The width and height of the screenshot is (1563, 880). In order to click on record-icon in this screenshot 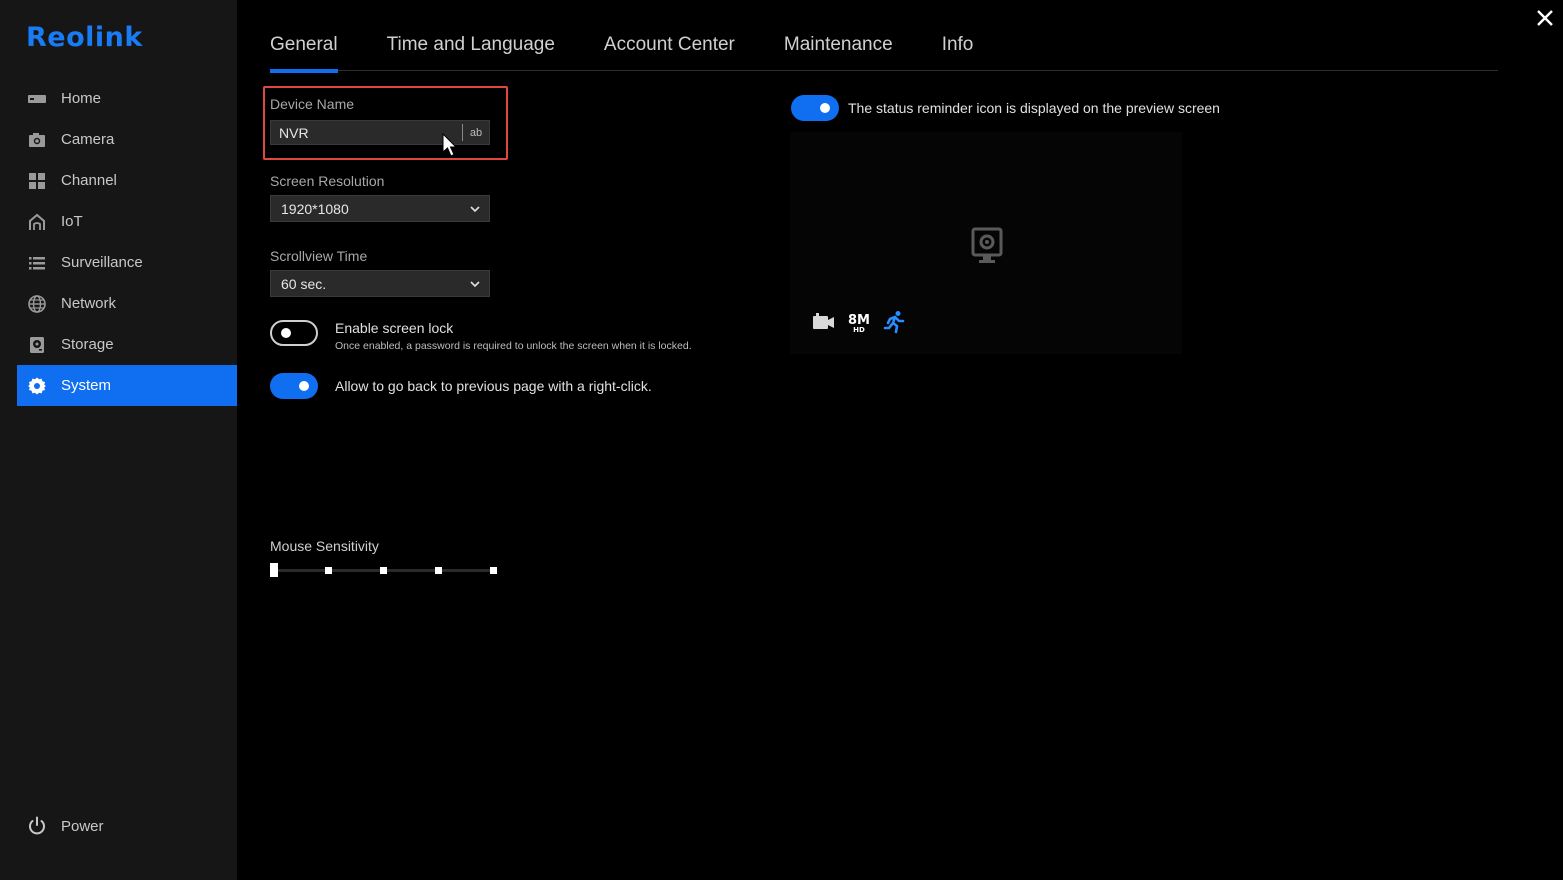, I will do `click(824, 324)`.